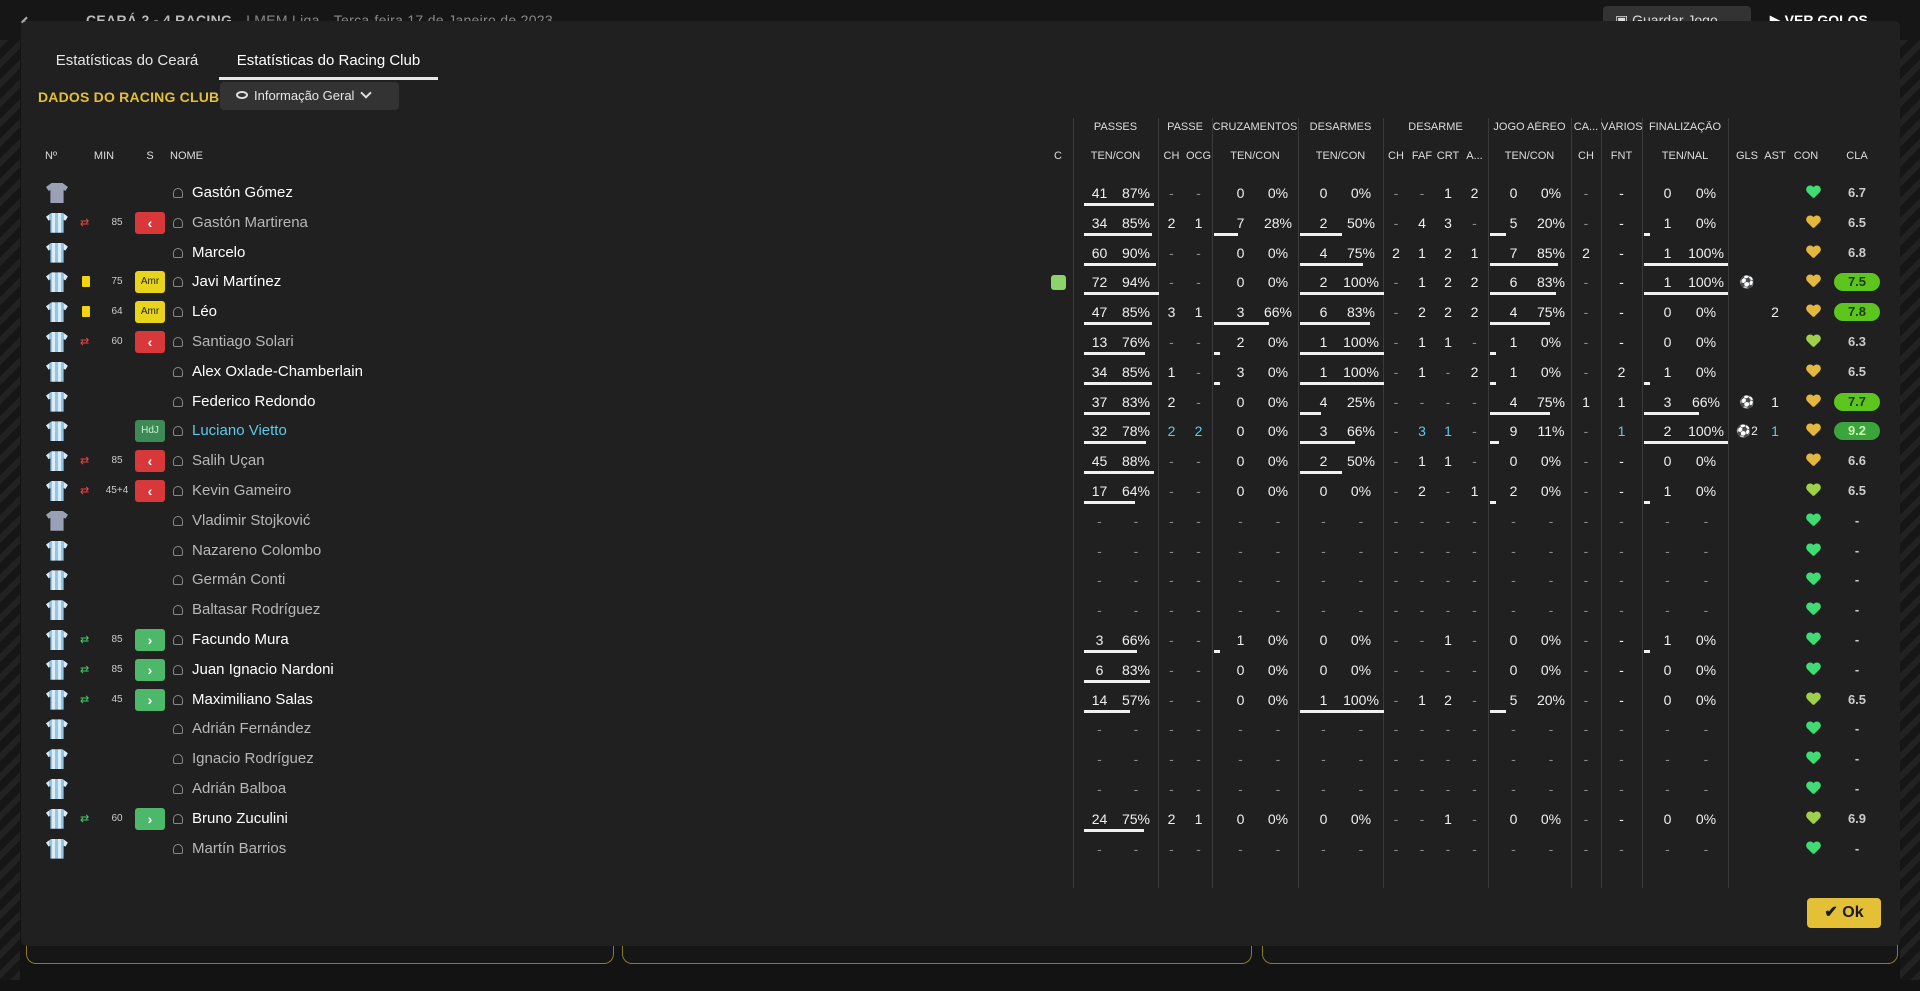 The height and width of the screenshot is (991, 1920). Describe the element at coordinates (1685, 160) in the screenshot. I see `column-header: TEN/NAL` at that location.